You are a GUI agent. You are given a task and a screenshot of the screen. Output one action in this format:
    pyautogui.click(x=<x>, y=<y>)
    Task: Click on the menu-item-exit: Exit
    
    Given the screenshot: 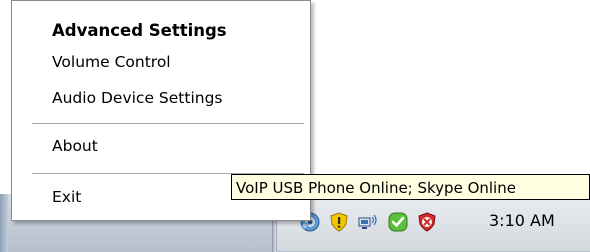 What is the action you would take?
    pyautogui.click(x=66, y=197)
    